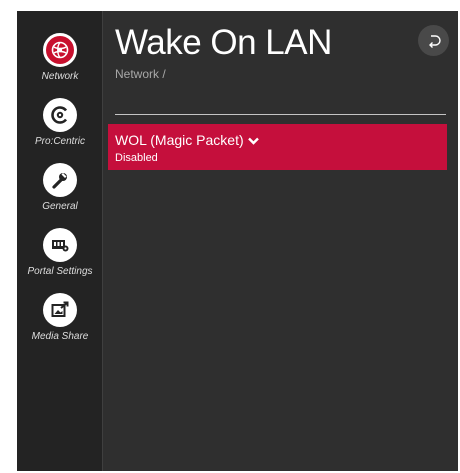  Describe the element at coordinates (60, 76) in the screenshot. I see `sidebar-item-label: Network` at that location.